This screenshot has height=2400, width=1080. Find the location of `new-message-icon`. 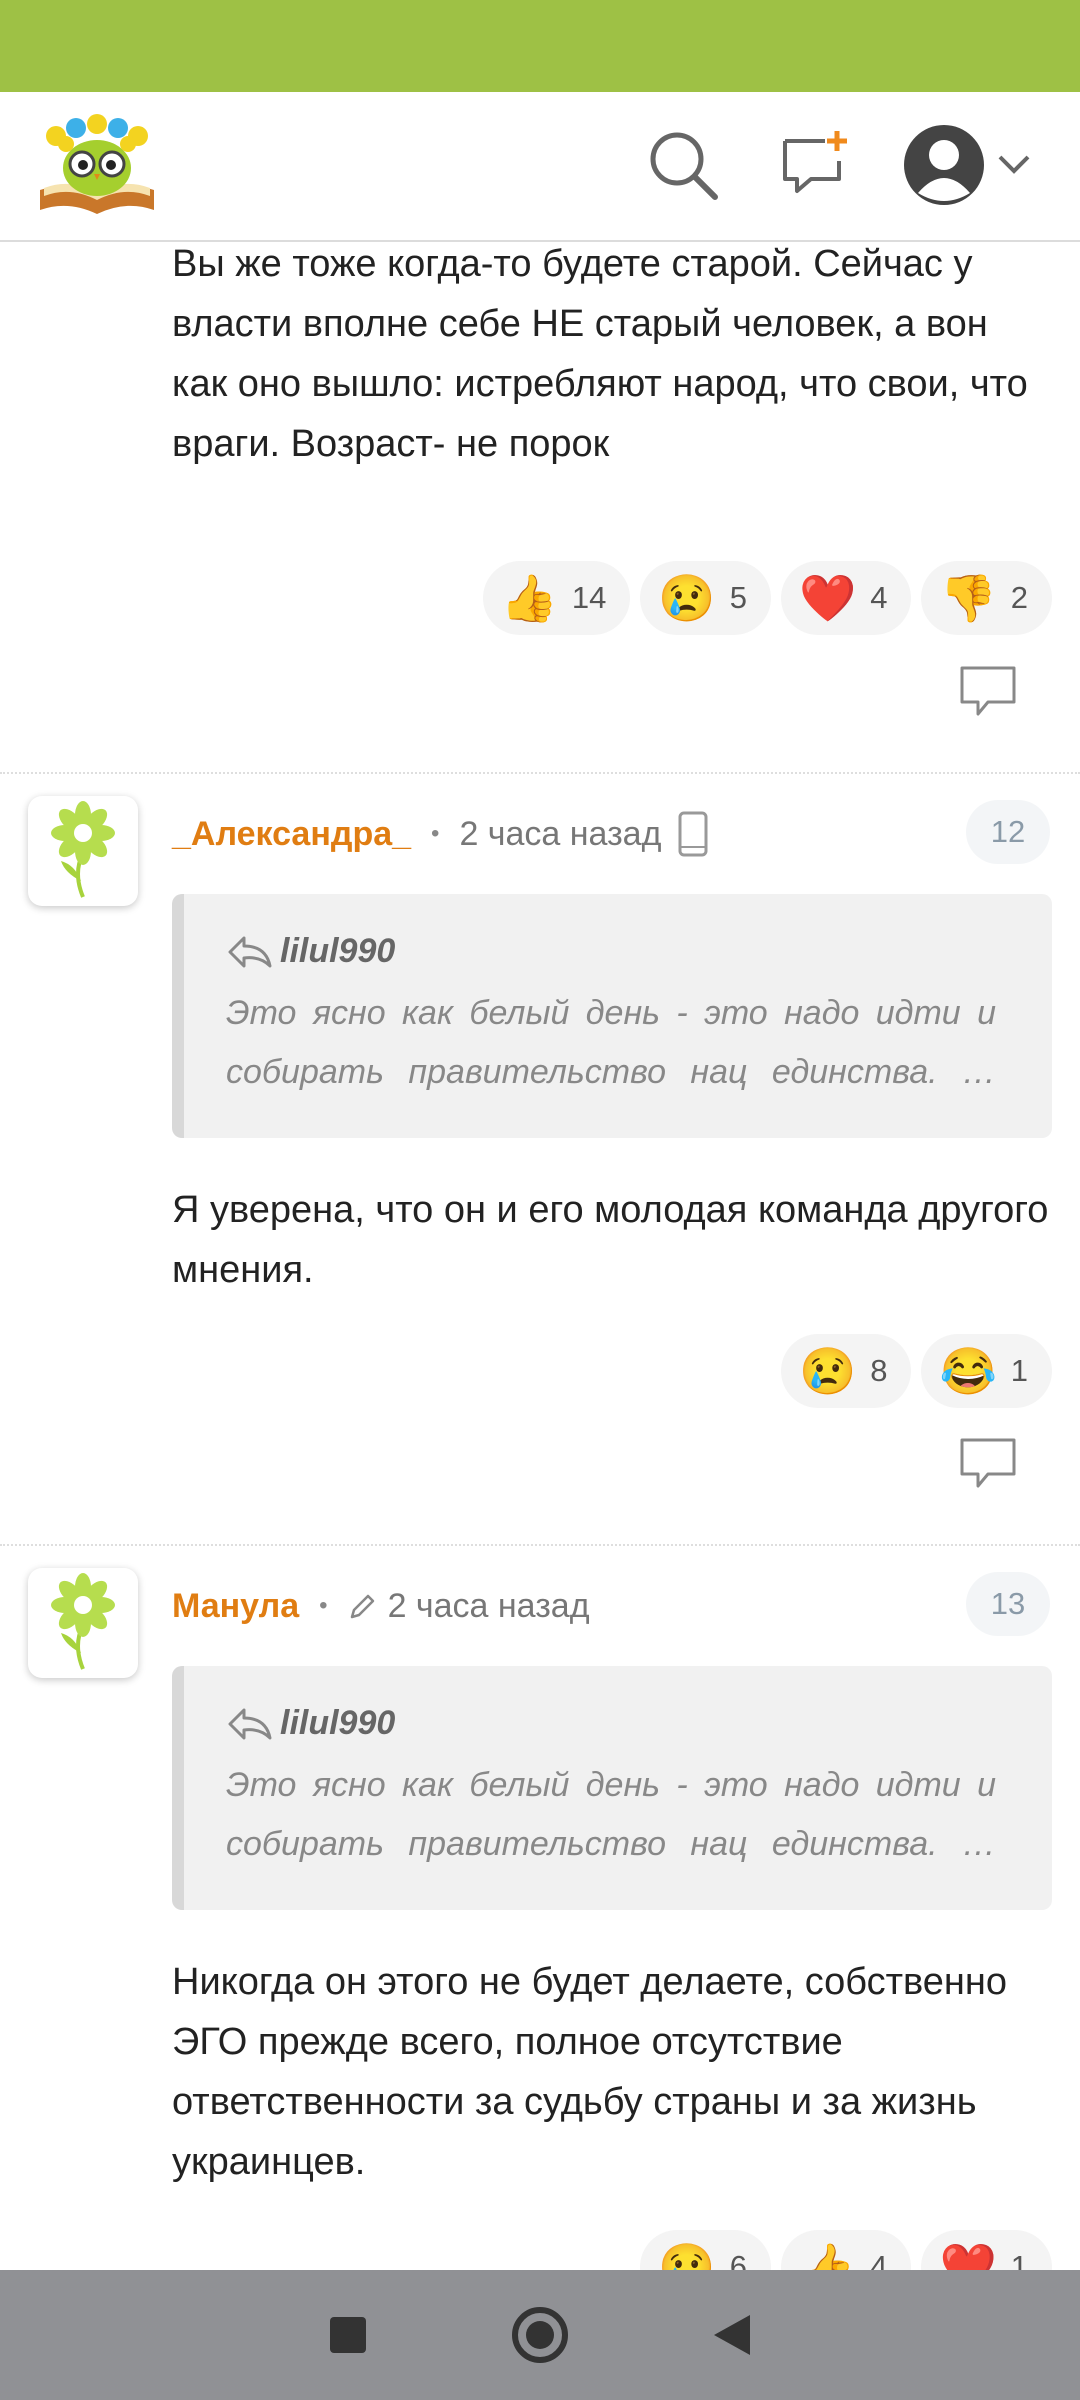

new-message-icon is located at coordinates (815, 162).